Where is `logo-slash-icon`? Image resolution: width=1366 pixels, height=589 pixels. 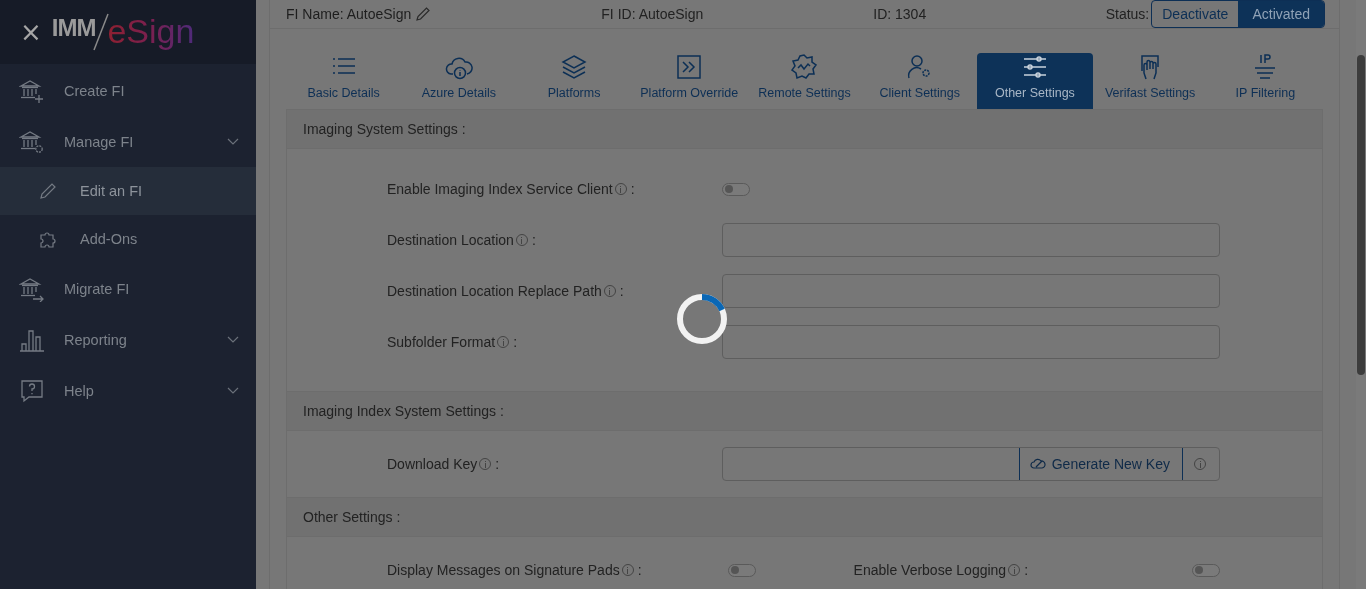
logo-slash-icon is located at coordinates (101, 32).